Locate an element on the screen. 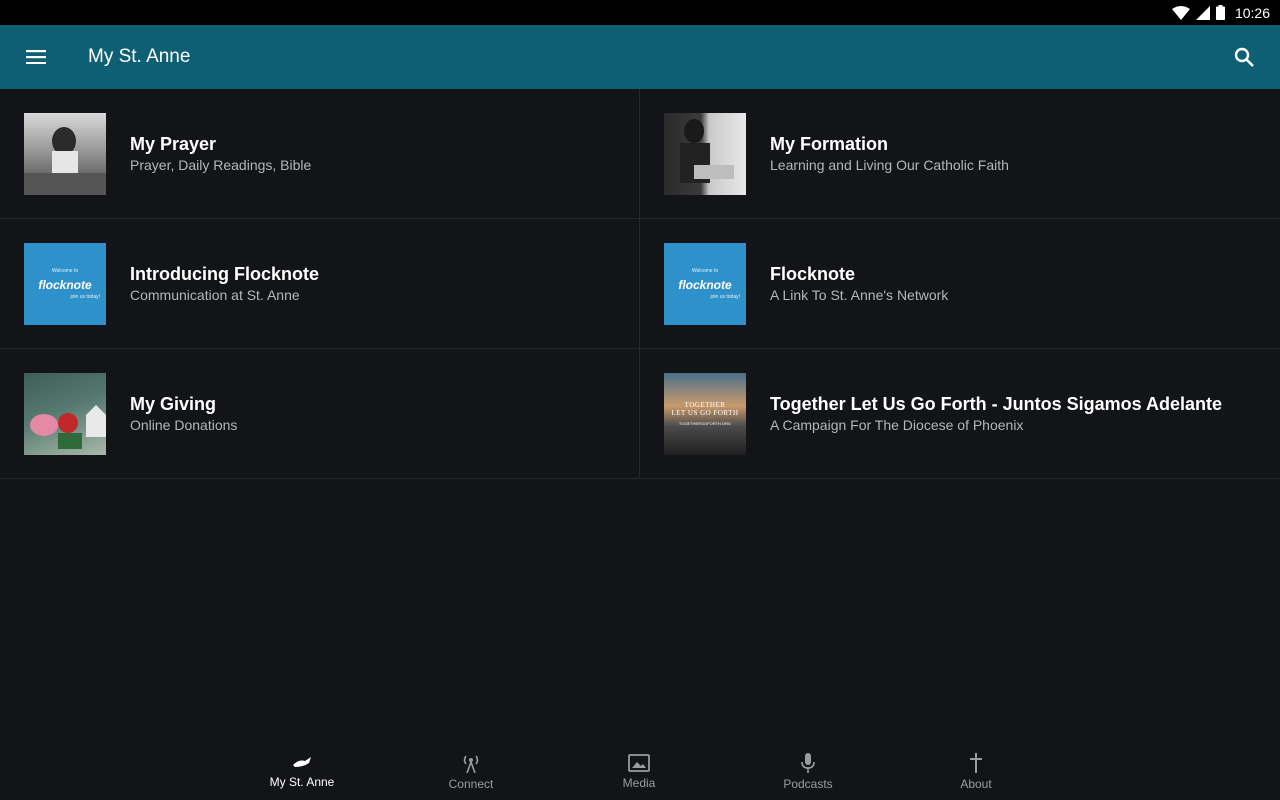 This screenshot has width=1280, height=800. nav-label: Podcasts is located at coordinates (808, 784).